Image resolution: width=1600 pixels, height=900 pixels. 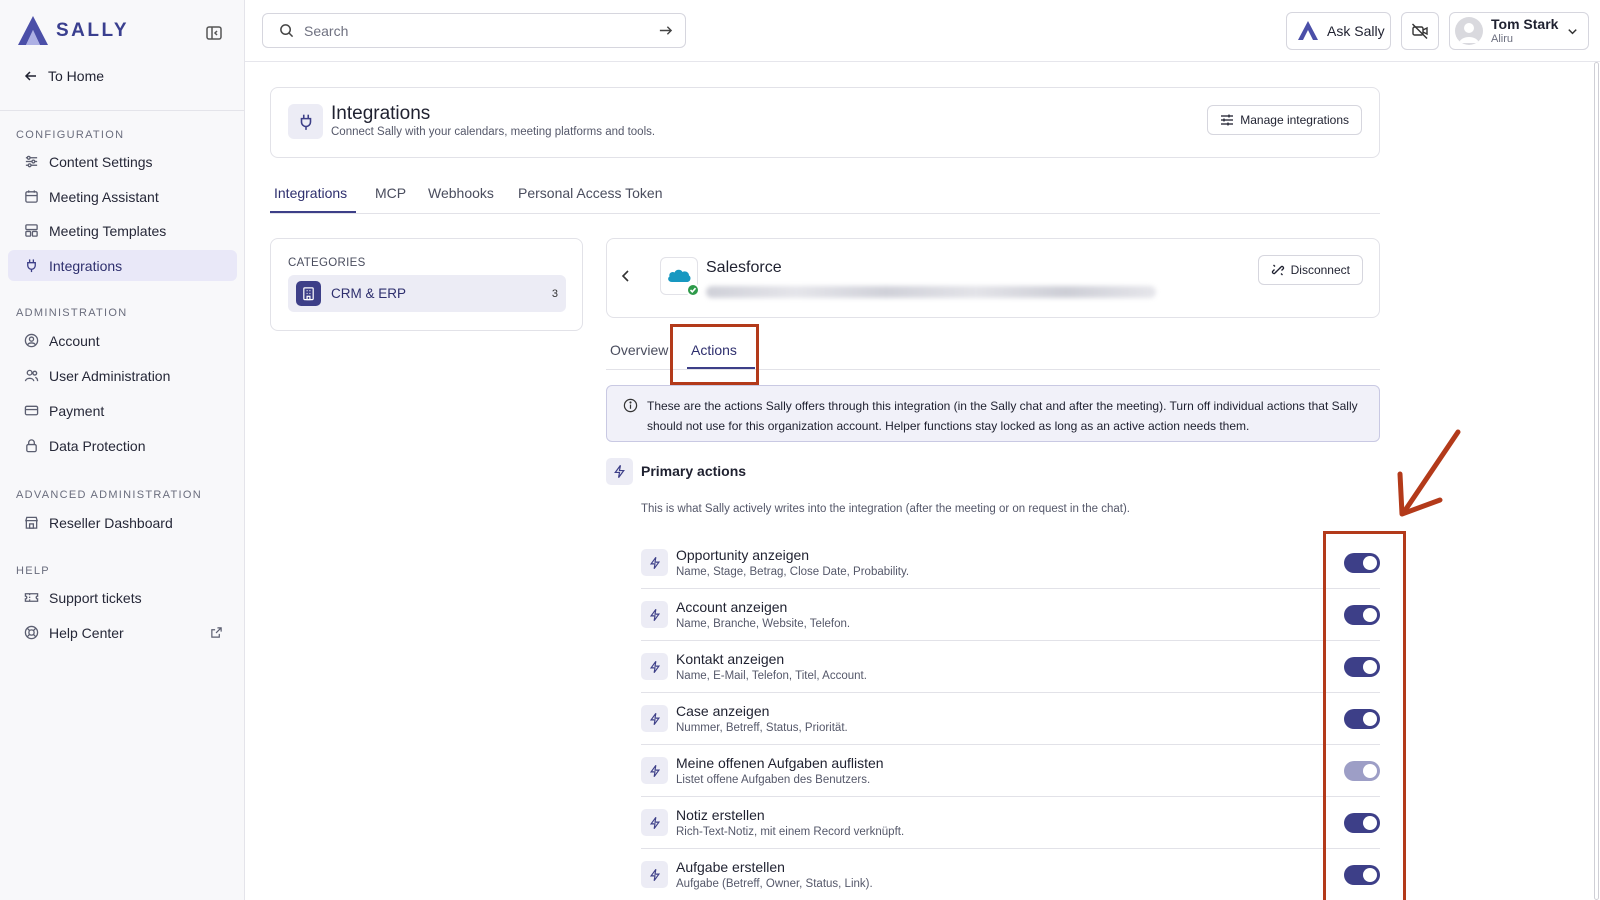 I want to click on scrollbar, so click(x=1596, y=481).